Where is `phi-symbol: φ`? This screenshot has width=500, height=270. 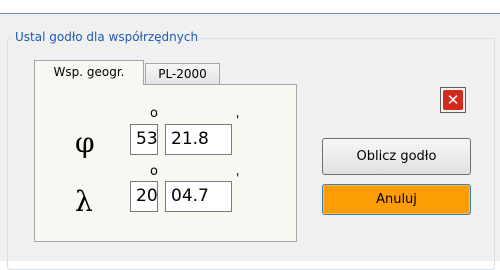
phi-symbol: φ is located at coordinates (85, 142).